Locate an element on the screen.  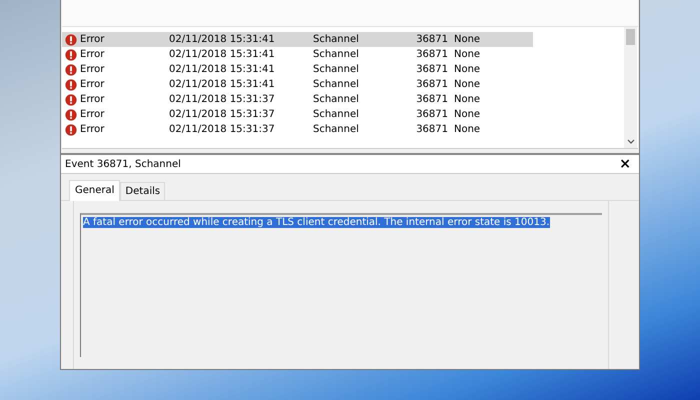
pane-title: Event 36871, Schannel is located at coordinates (123, 164).